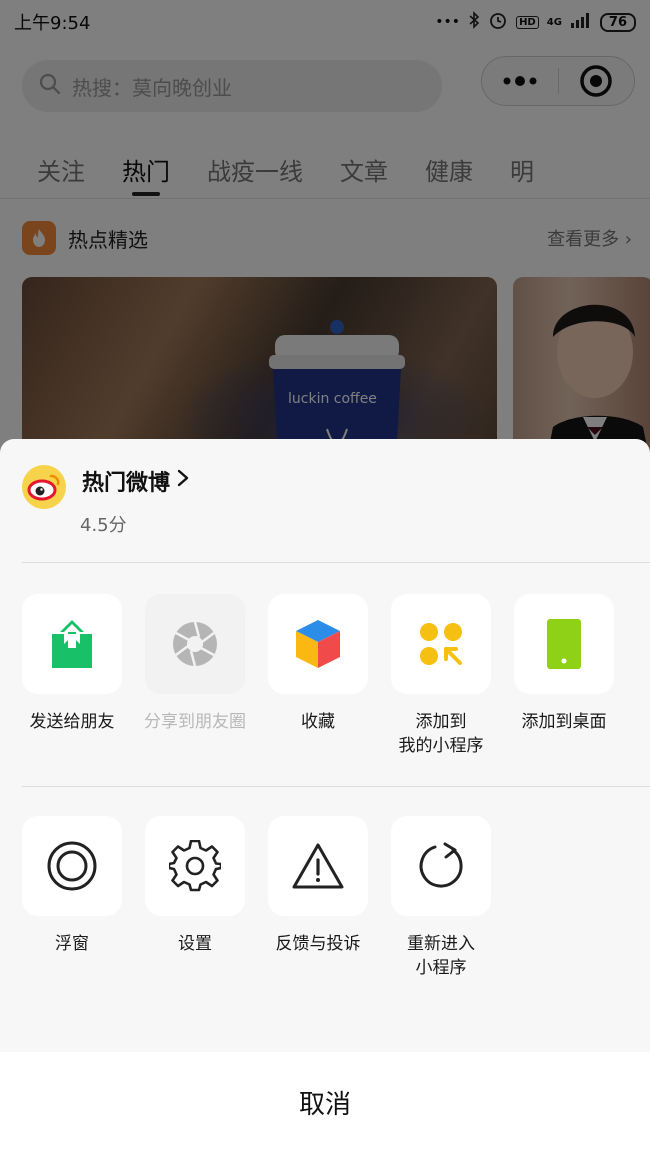 The width and height of the screenshot is (650, 1153). What do you see at coordinates (564, 722) in the screenshot?
I see `add-to-desktop-label: 添加到桌面` at bounding box center [564, 722].